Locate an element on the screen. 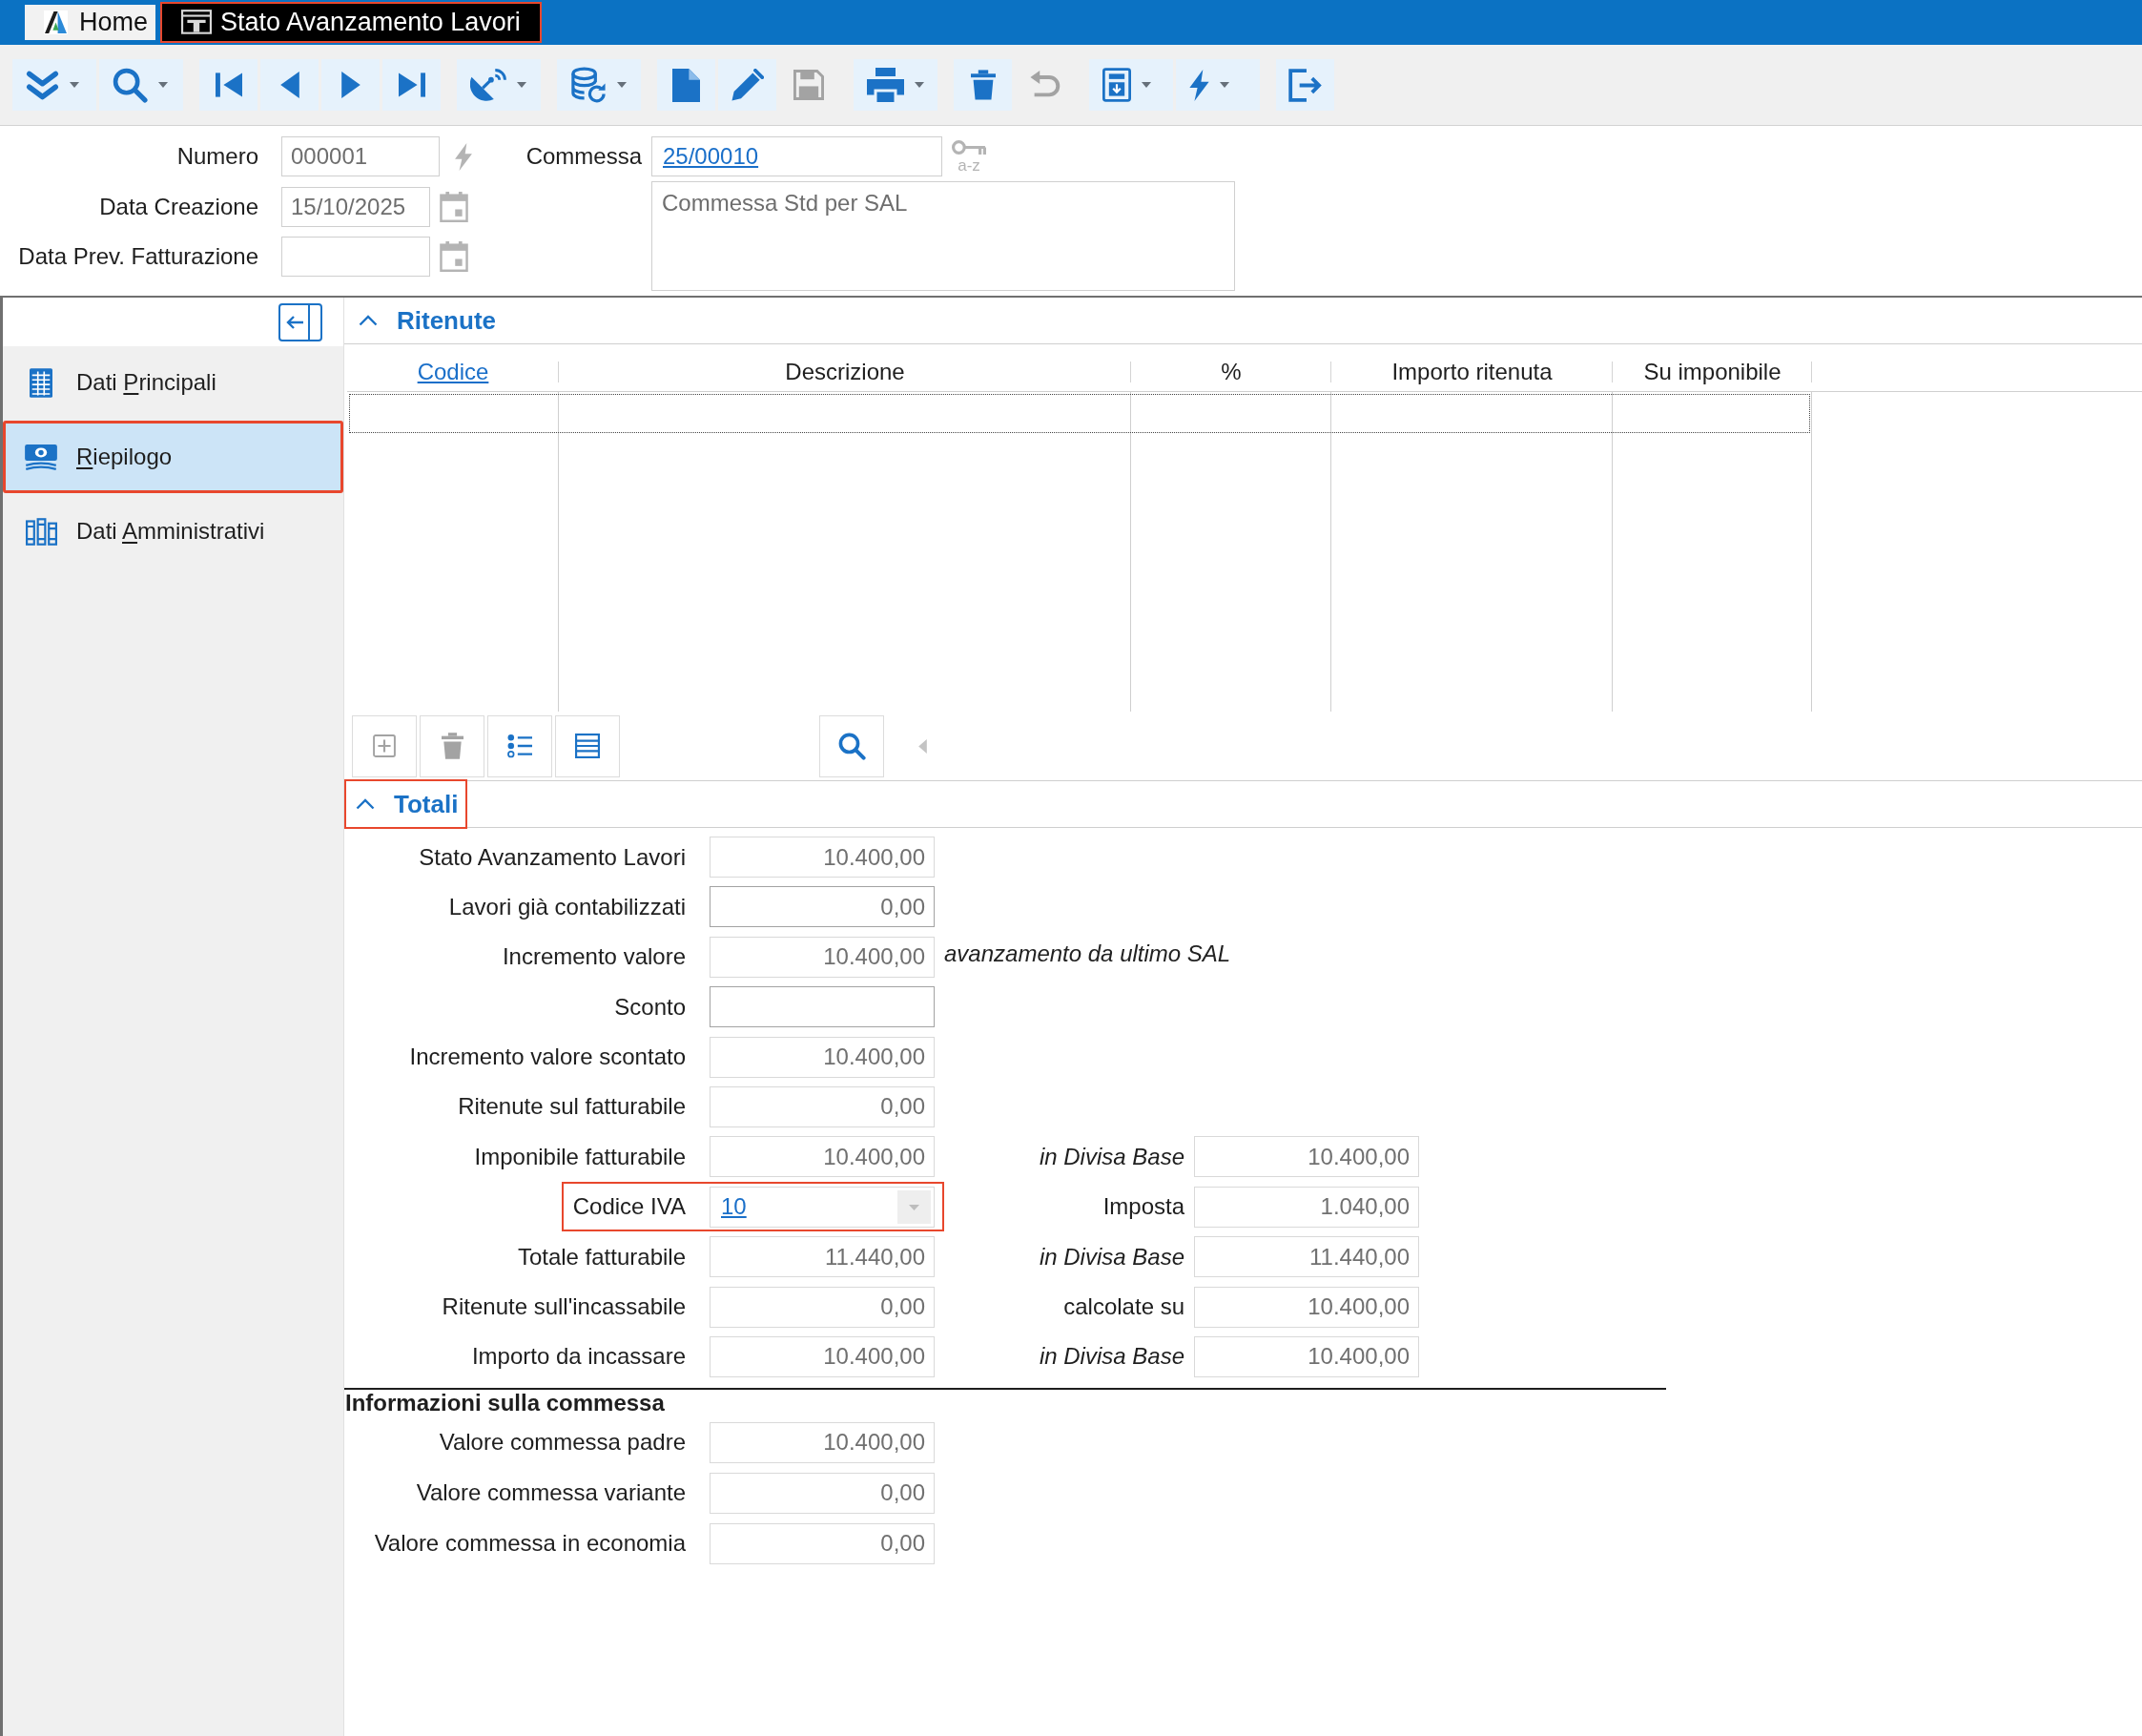  first-icon is located at coordinates (228, 85).